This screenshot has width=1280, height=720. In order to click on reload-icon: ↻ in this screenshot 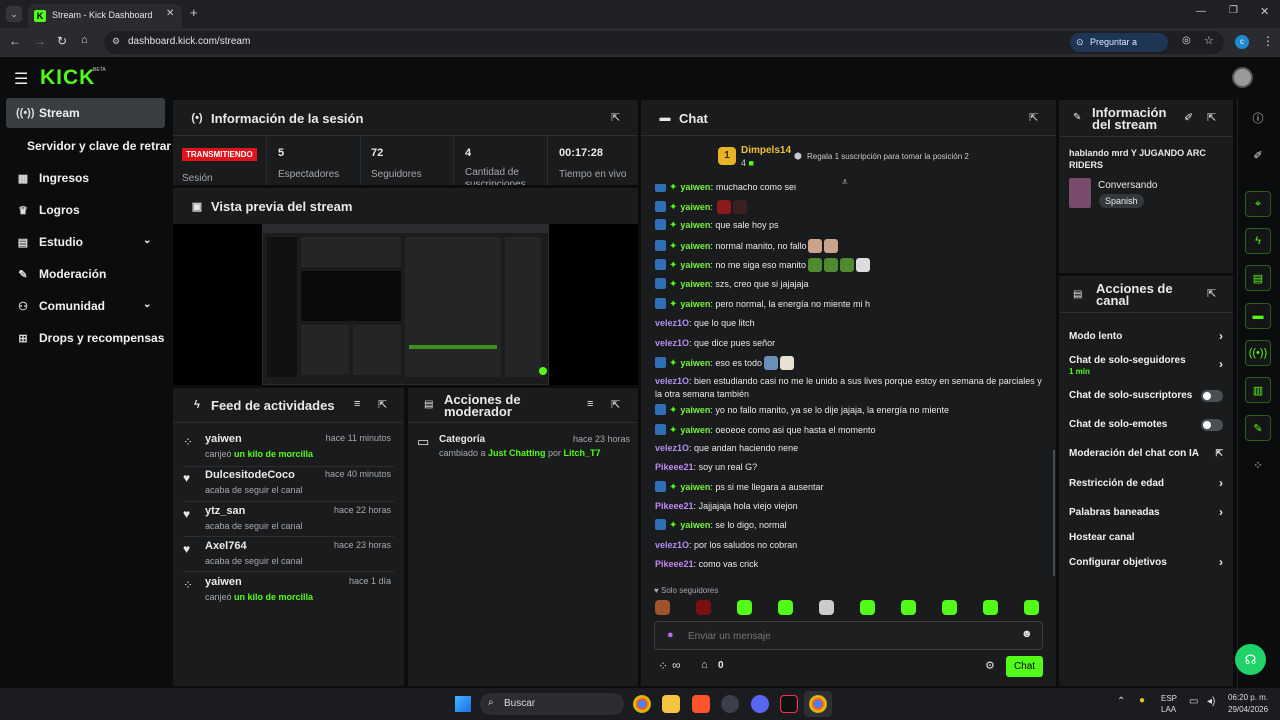, I will do `click(62, 41)`.